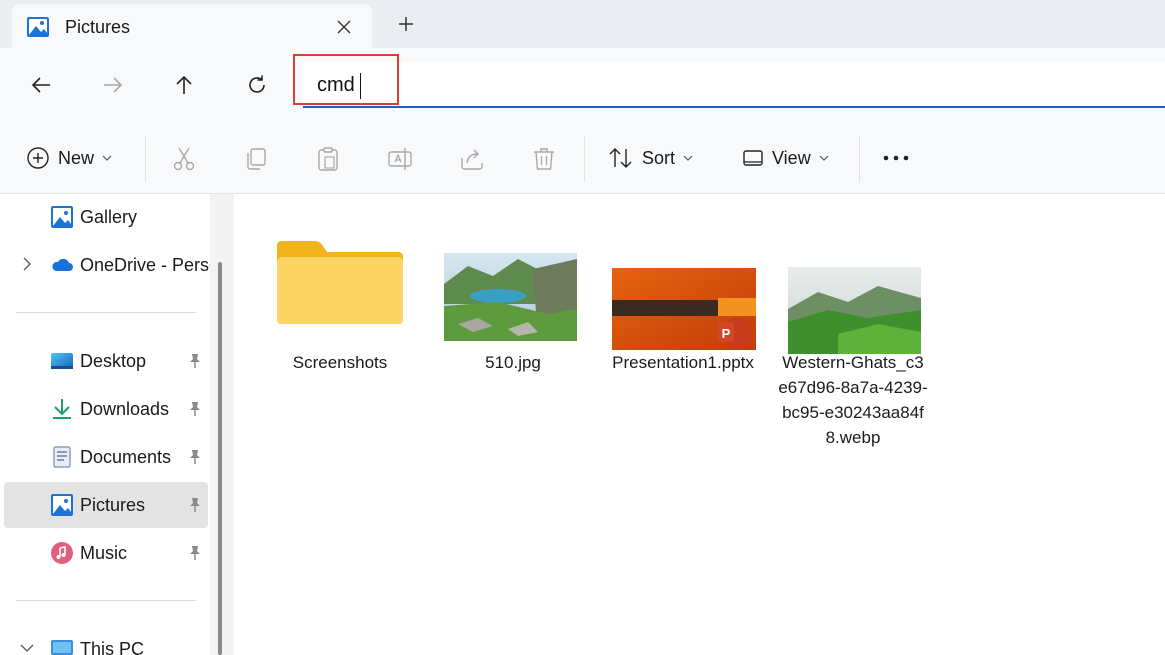 The image size is (1165, 655). Describe the element at coordinates (513, 362) in the screenshot. I see `file-name: 510.jpg` at that location.